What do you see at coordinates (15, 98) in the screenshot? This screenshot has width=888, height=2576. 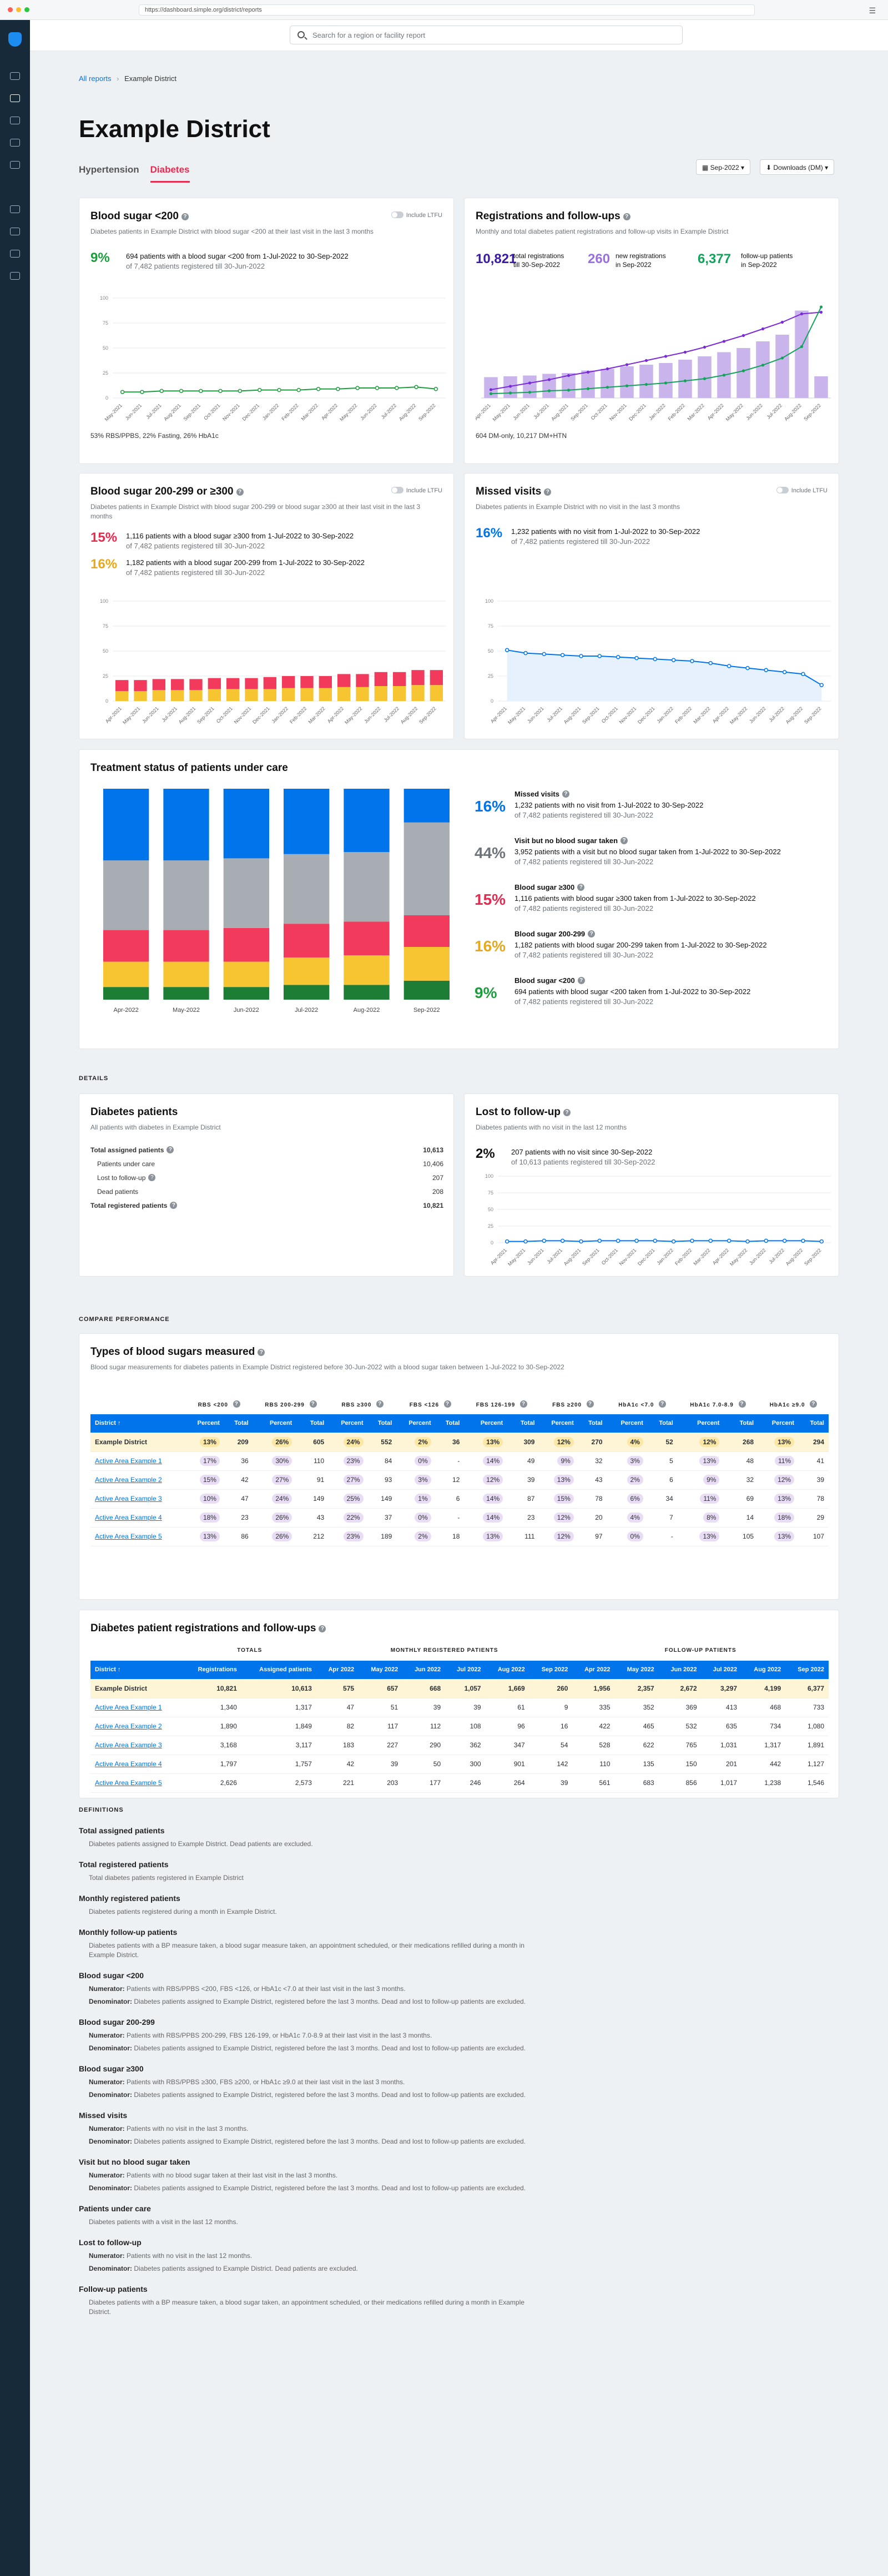 I see `reports-icon` at bounding box center [15, 98].